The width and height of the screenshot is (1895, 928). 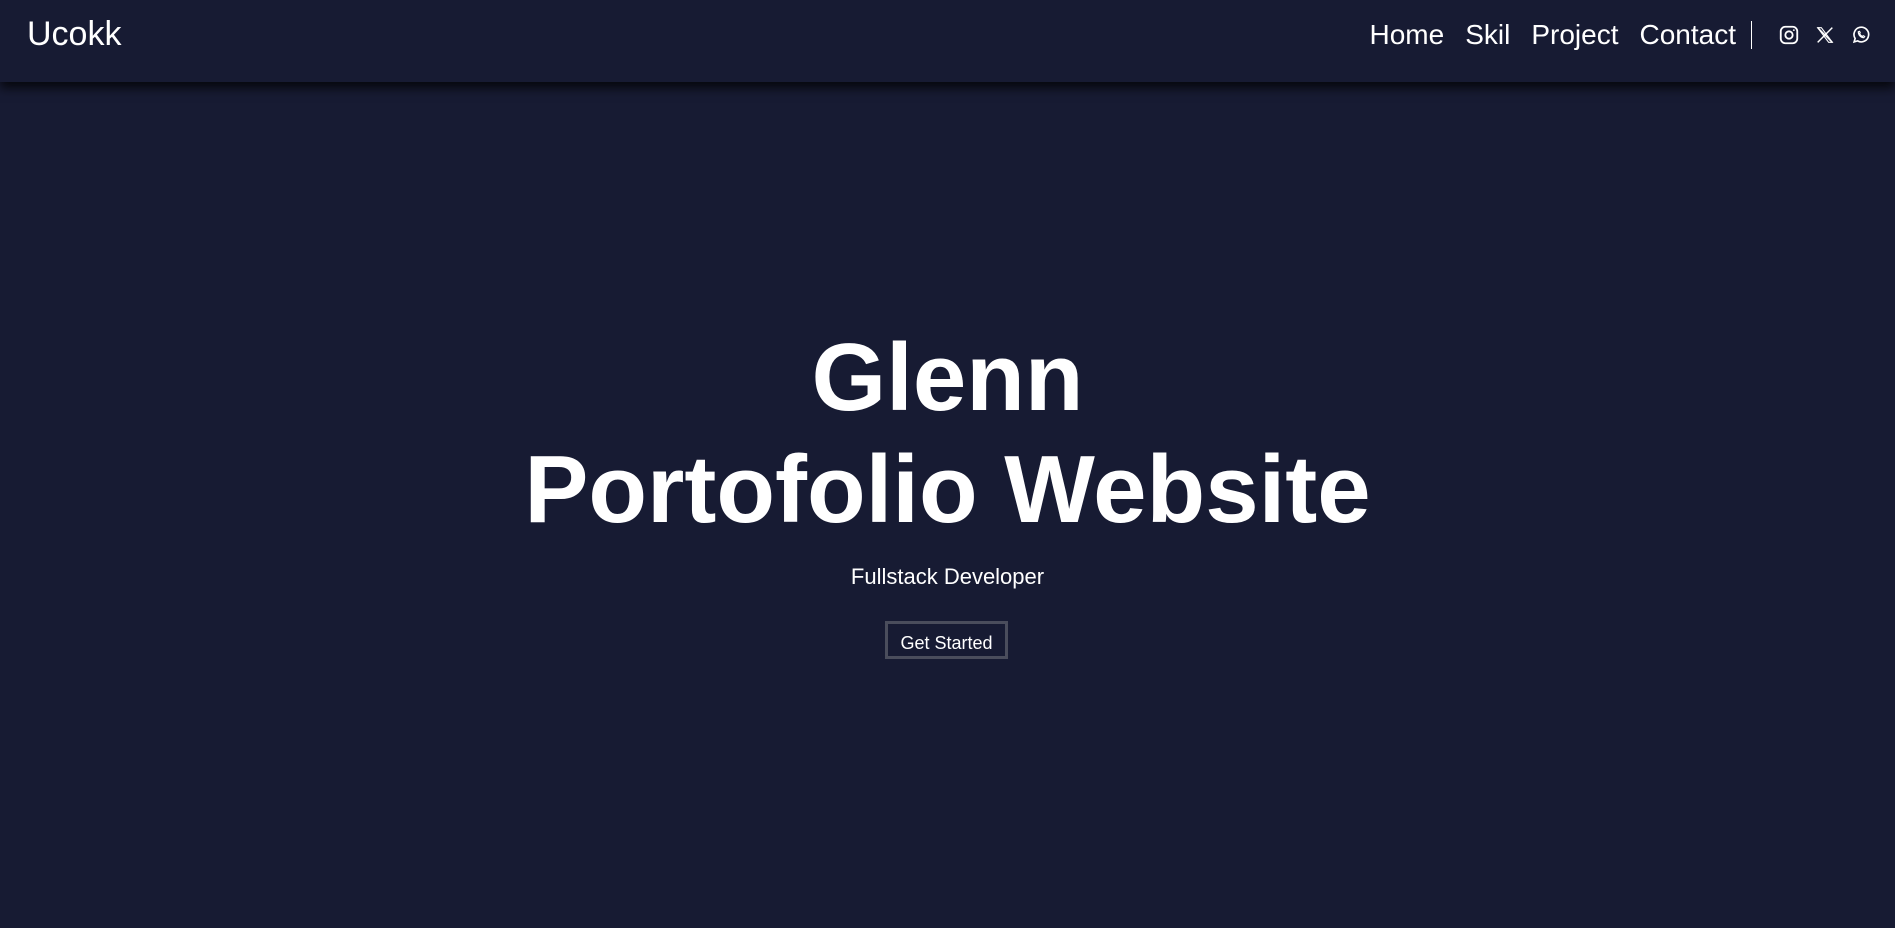 I want to click on whatsapp-icon, so click(x=1861, y=35).